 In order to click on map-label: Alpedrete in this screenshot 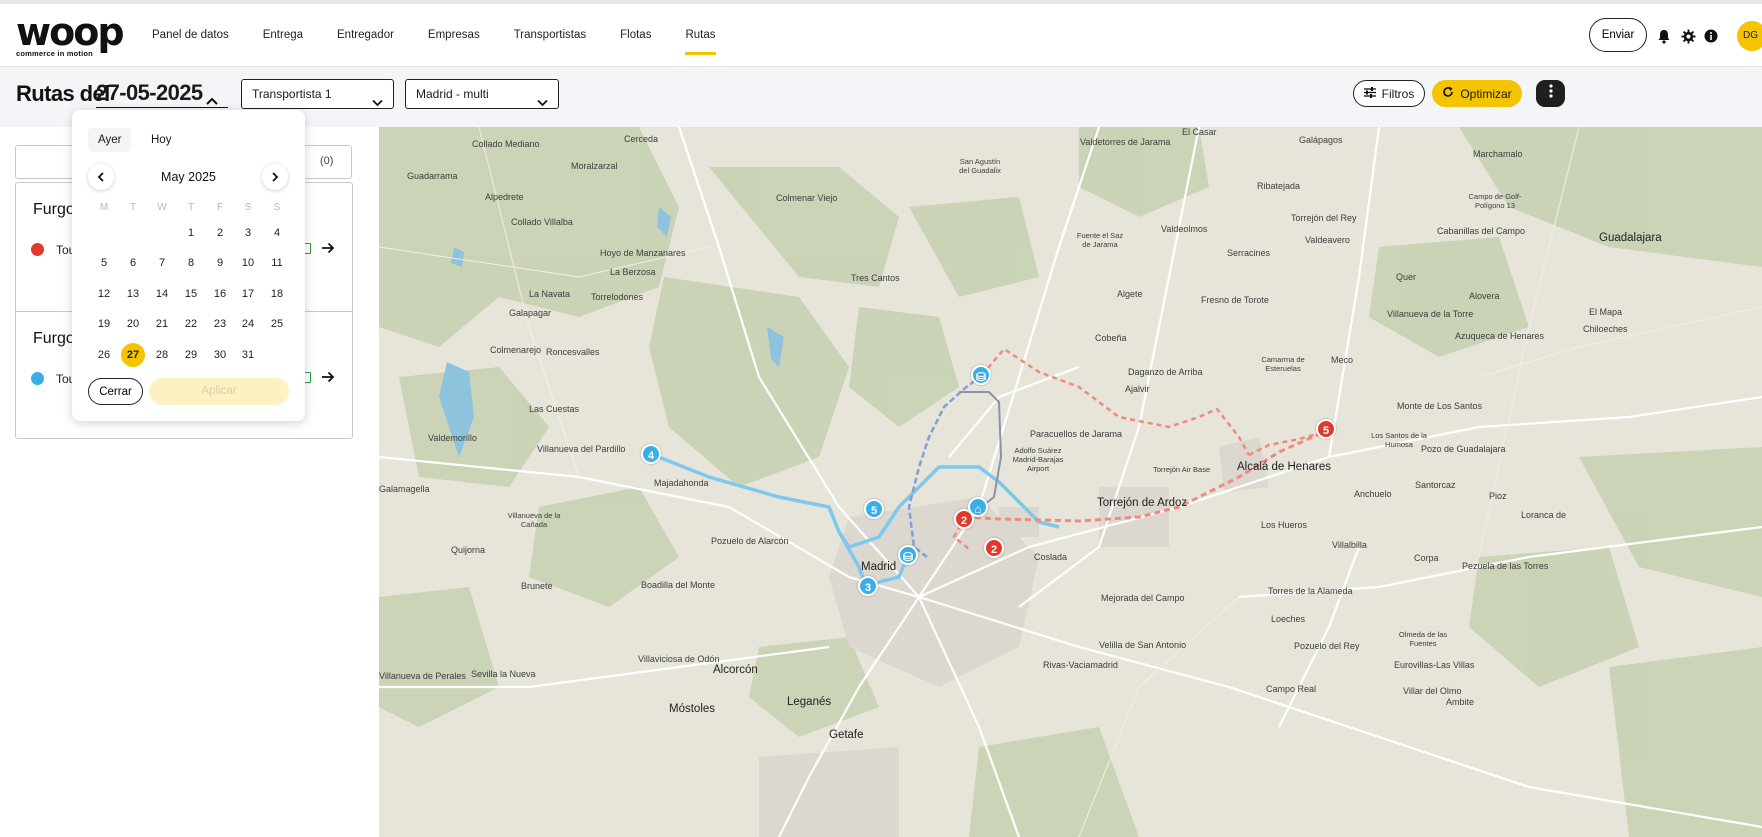, I will do `click(504, 197)`.